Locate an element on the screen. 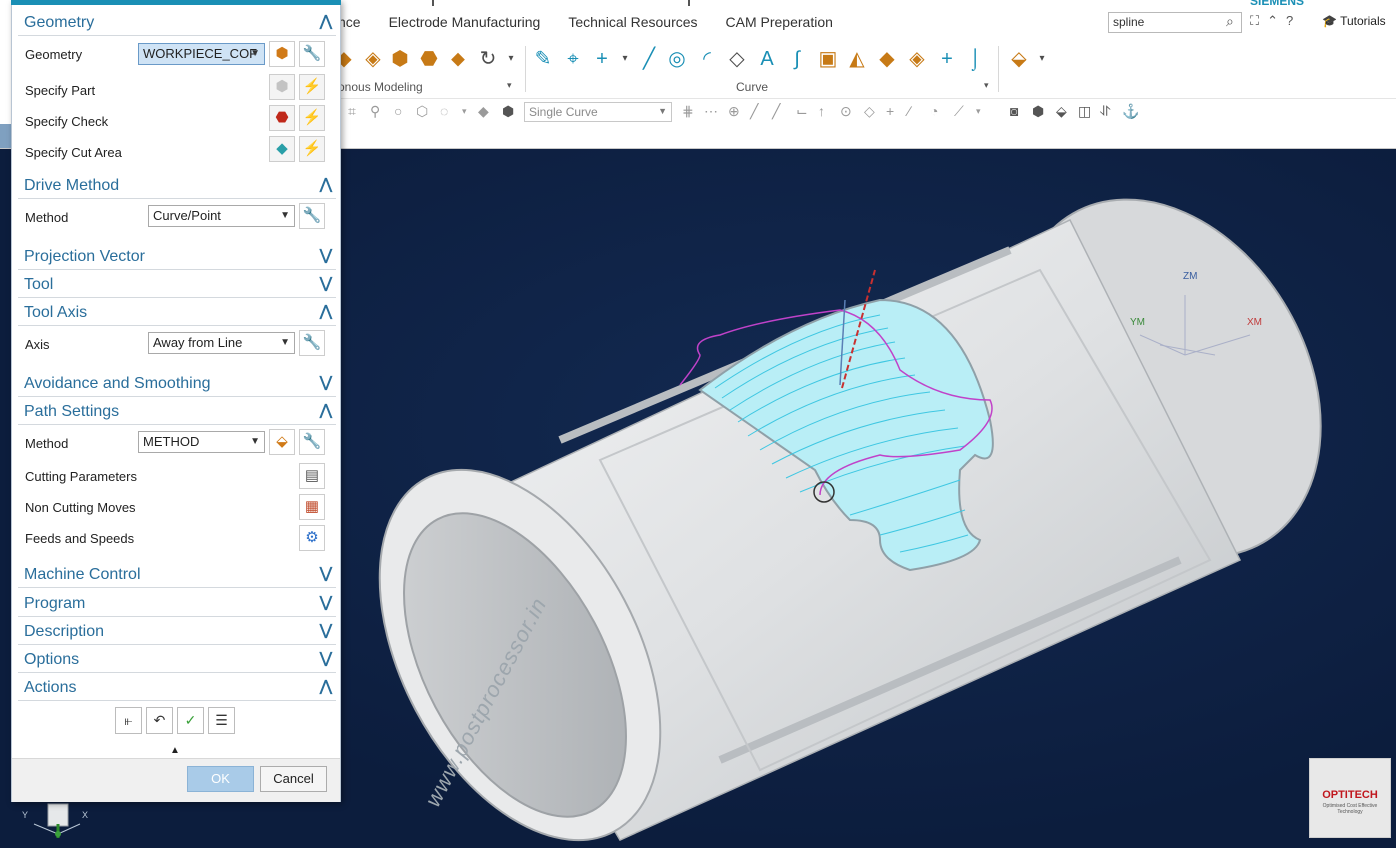 The image size is (1396, 848). section-tool-axis: Tool Axis ⋀ is located at coordinates (177, 313).